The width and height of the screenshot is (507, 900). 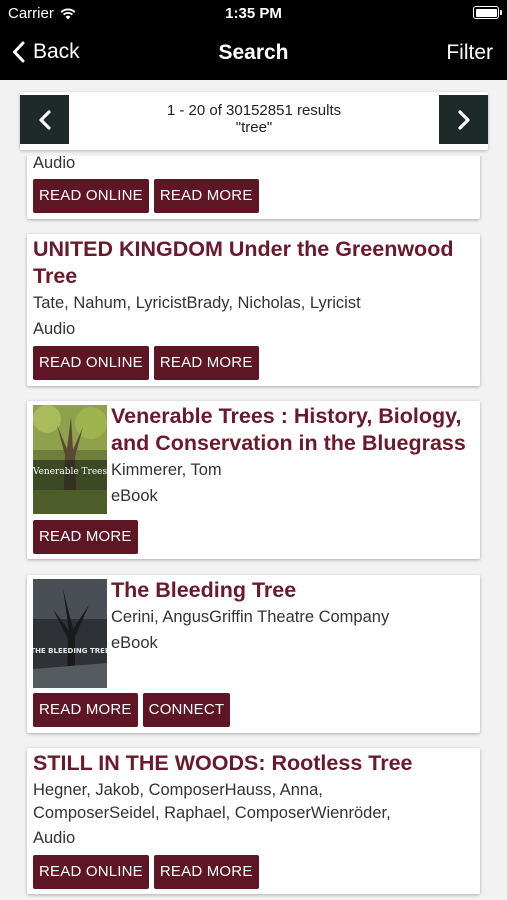 I want to click on result-author: Cerini, AngusGriffin Theatre Company, so click(x=250, y=617).